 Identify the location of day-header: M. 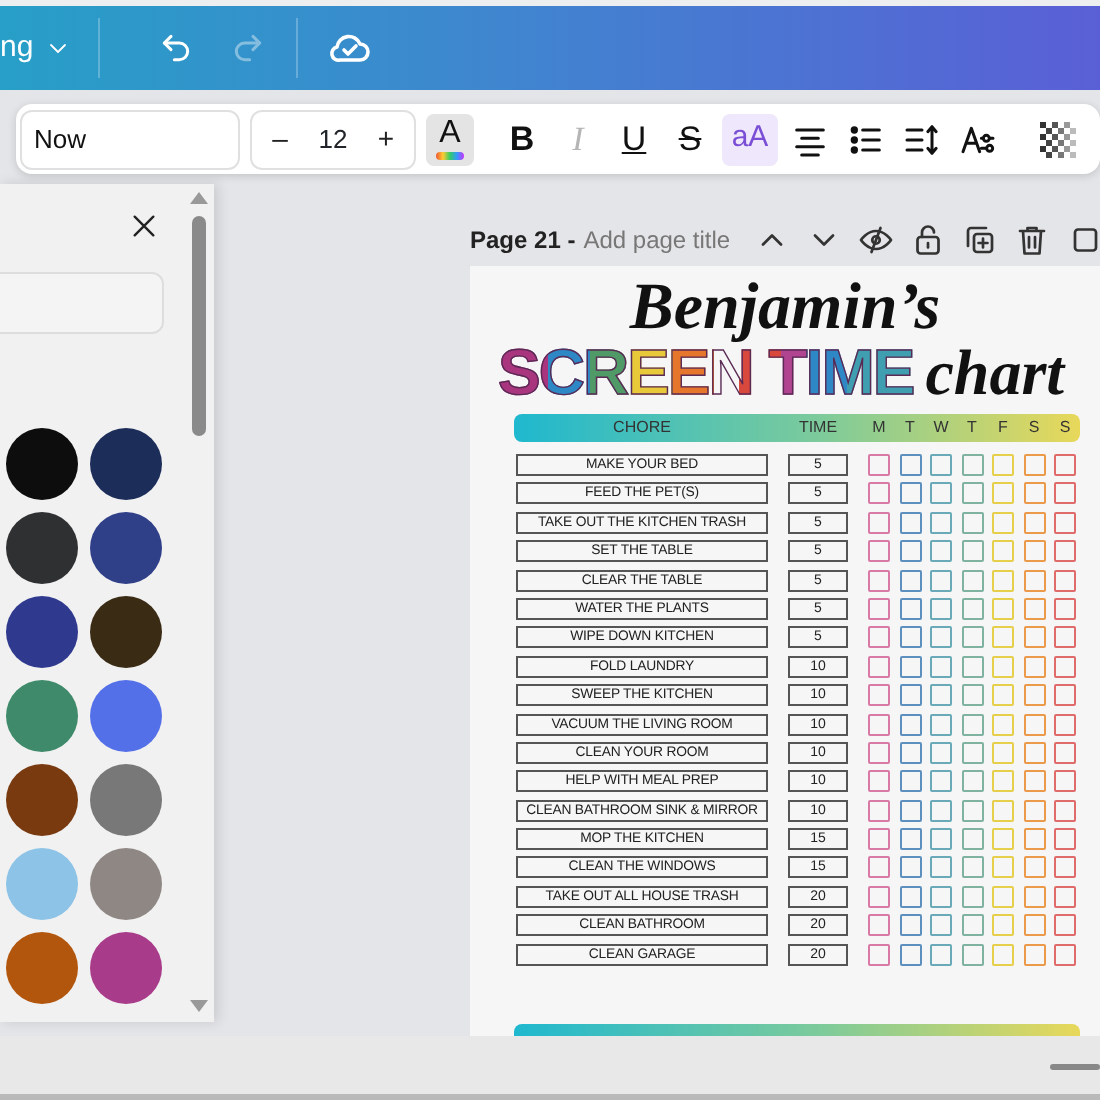
(879, 428).